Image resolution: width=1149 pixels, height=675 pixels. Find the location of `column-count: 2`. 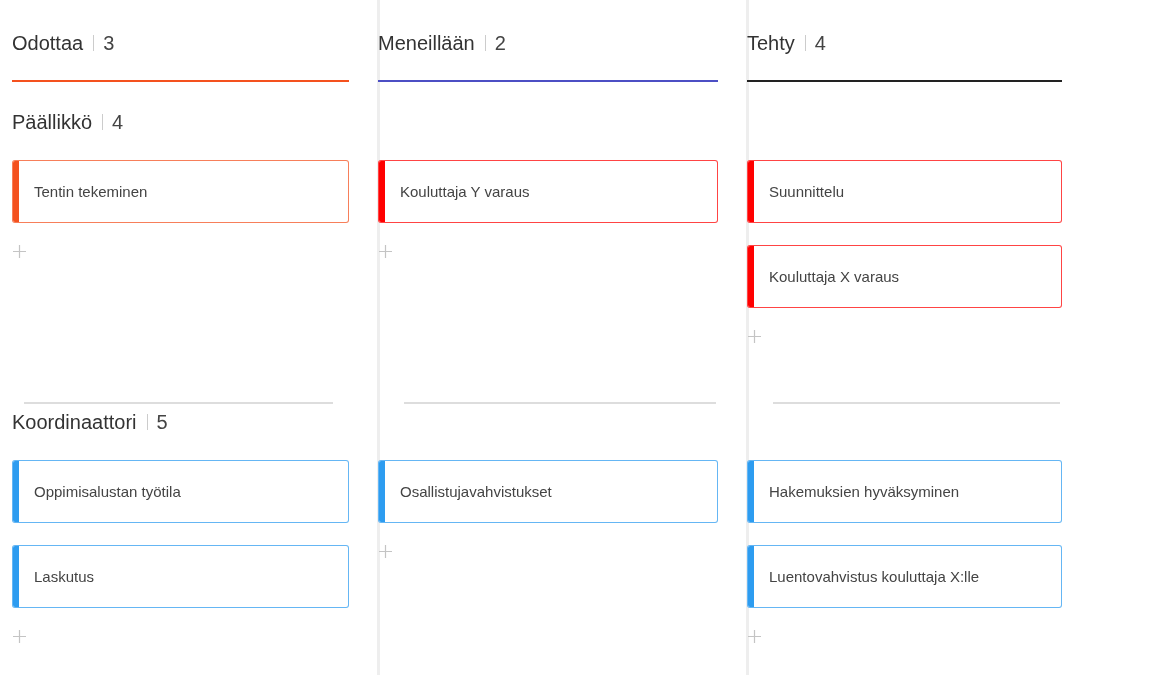

column-count: 2 is located at coordinates (495, 43).